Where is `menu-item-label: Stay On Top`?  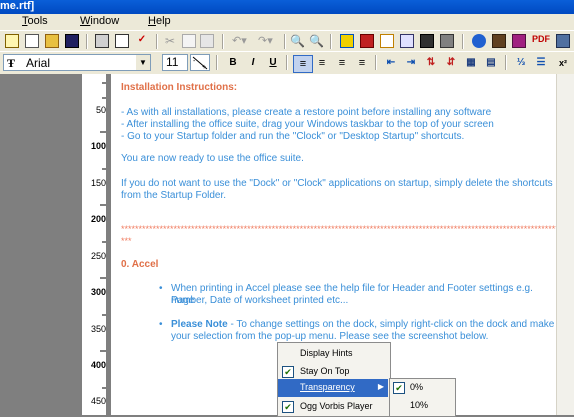 menu-item-label: Stay On Top is located at coordinates (325, 371).